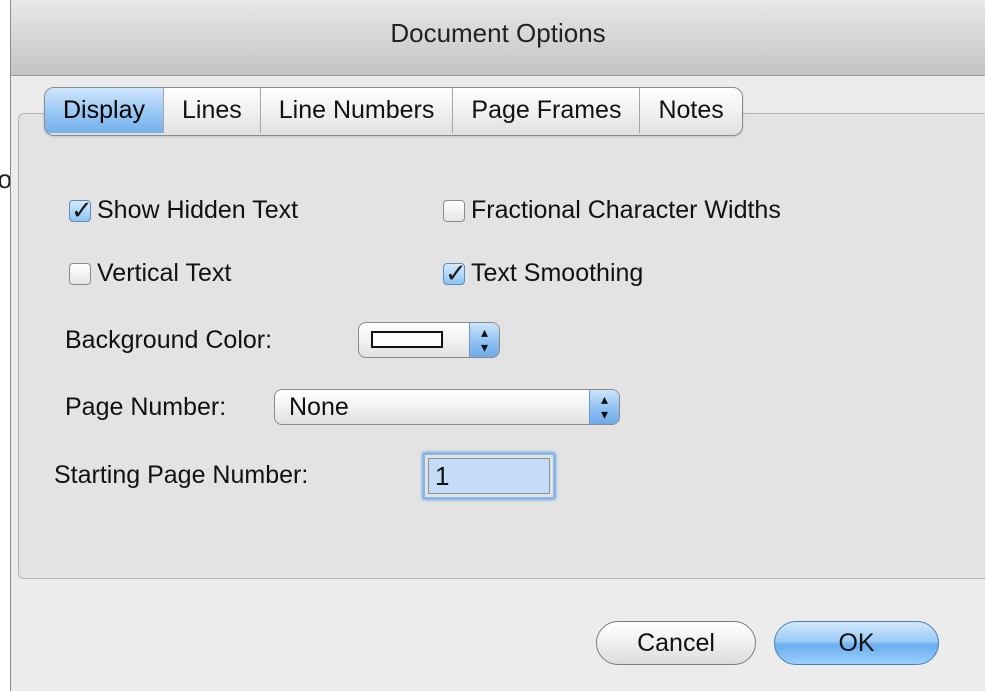 This screenshot has height=691, width=985. I want to click on tab-notes: Notes, so click(690, 110).